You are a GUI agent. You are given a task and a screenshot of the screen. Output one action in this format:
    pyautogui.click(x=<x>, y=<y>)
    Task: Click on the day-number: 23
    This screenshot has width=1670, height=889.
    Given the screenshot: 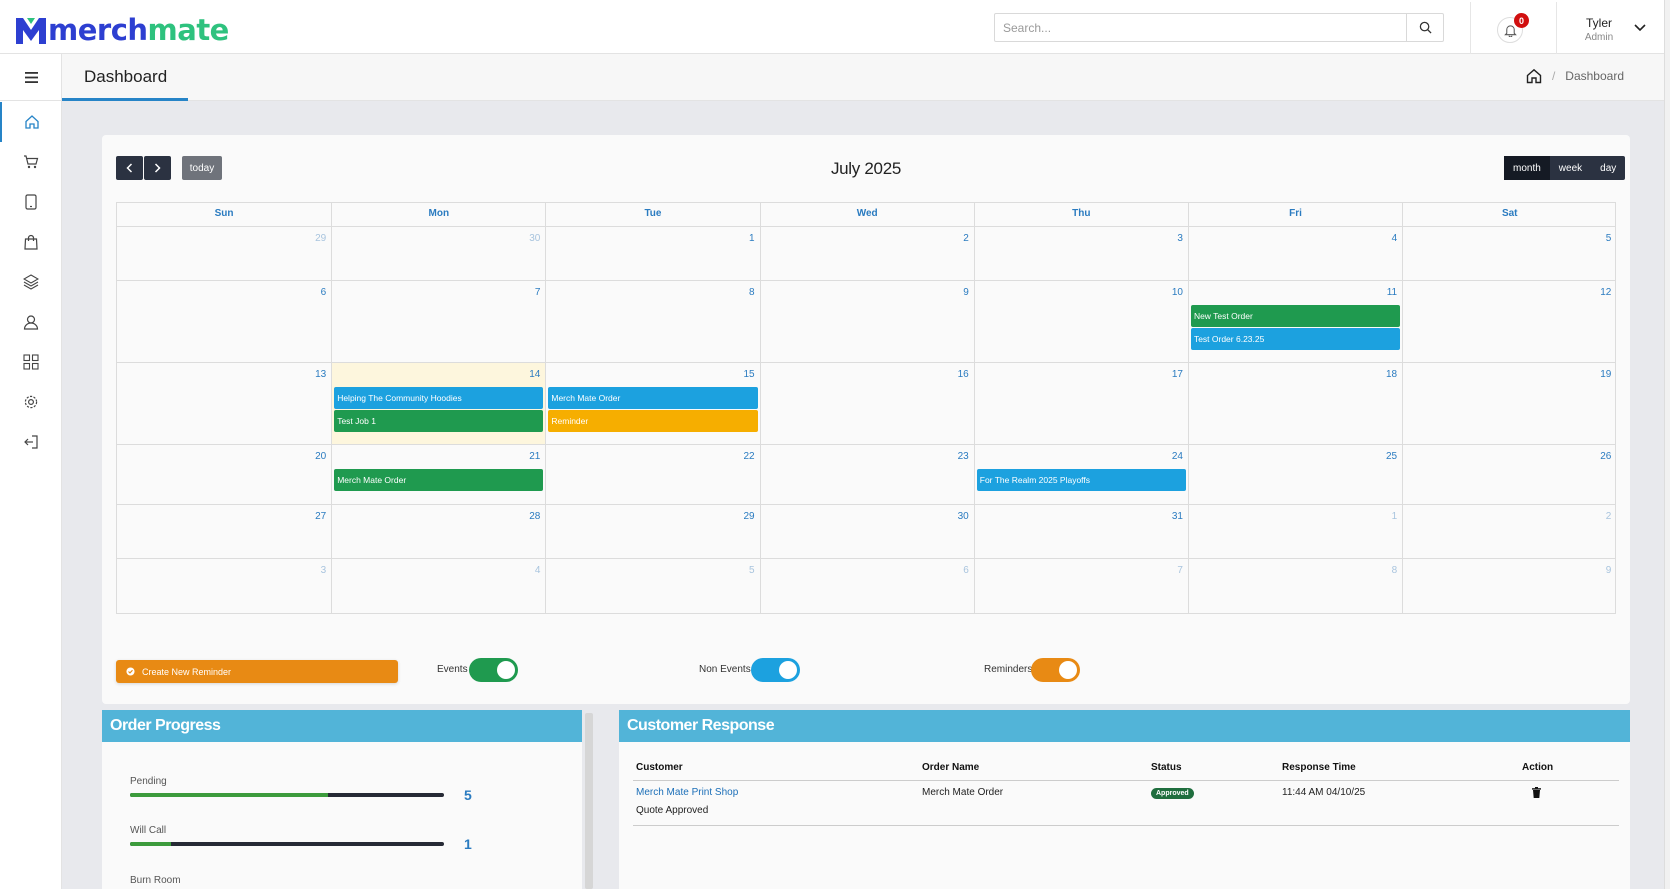 What is the action you would take?
    pyautogui.click(x=963, y=456)
    